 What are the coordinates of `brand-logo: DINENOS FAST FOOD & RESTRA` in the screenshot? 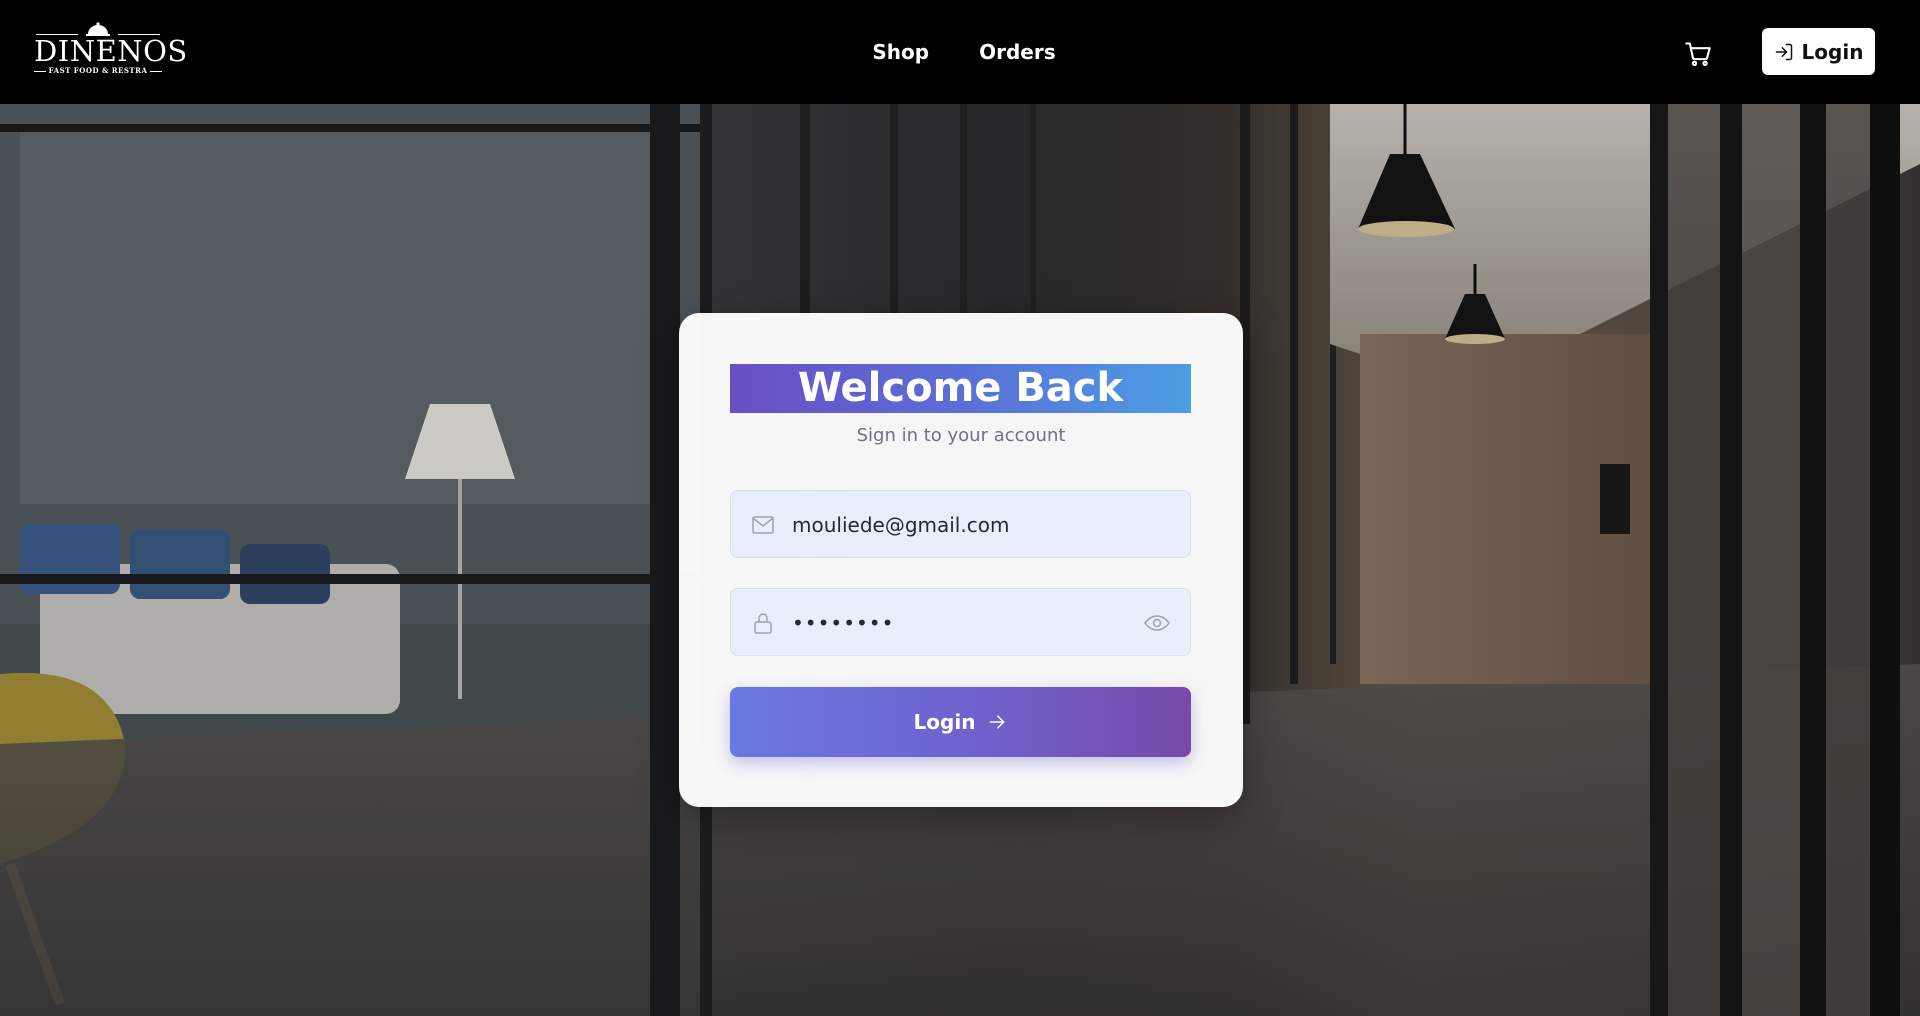 It's located at (111, 52).